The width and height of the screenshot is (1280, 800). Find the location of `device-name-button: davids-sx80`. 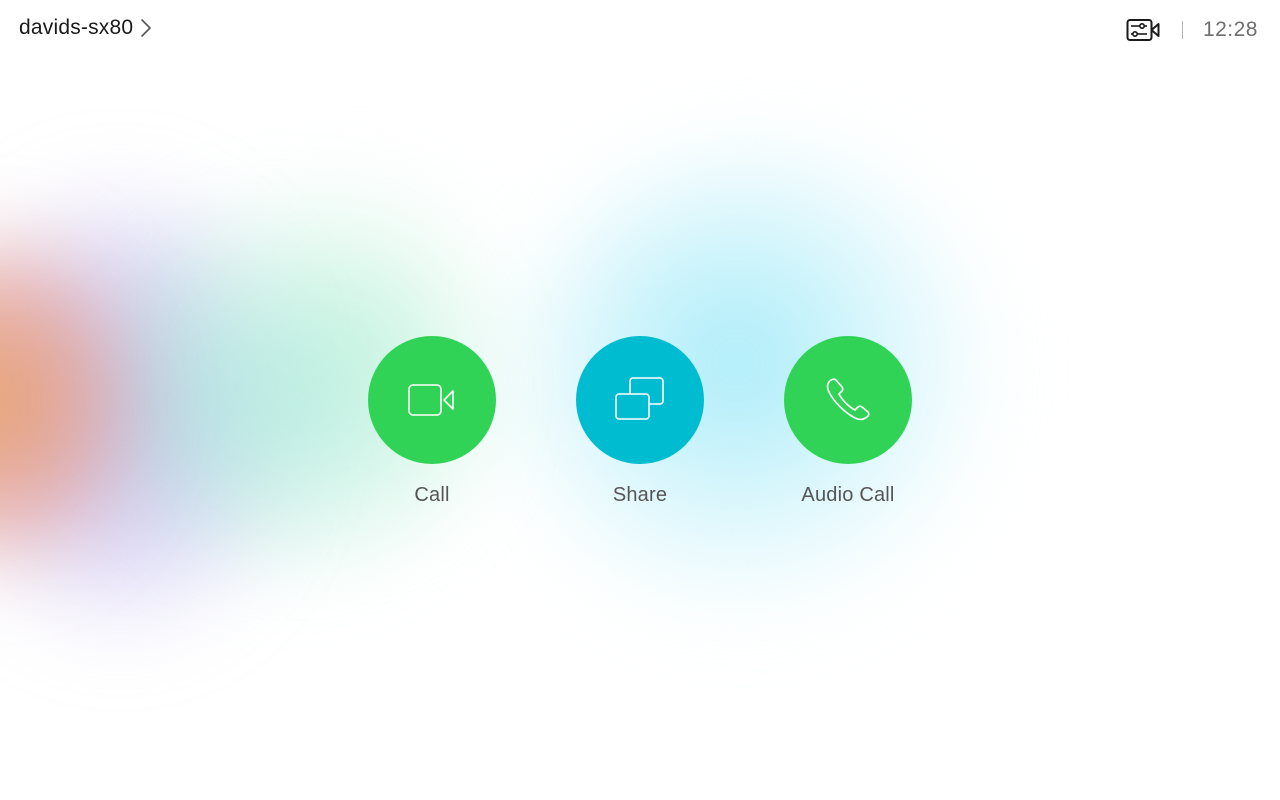

device-name-button: davids-sx80 is located at coordinates (86, 28).